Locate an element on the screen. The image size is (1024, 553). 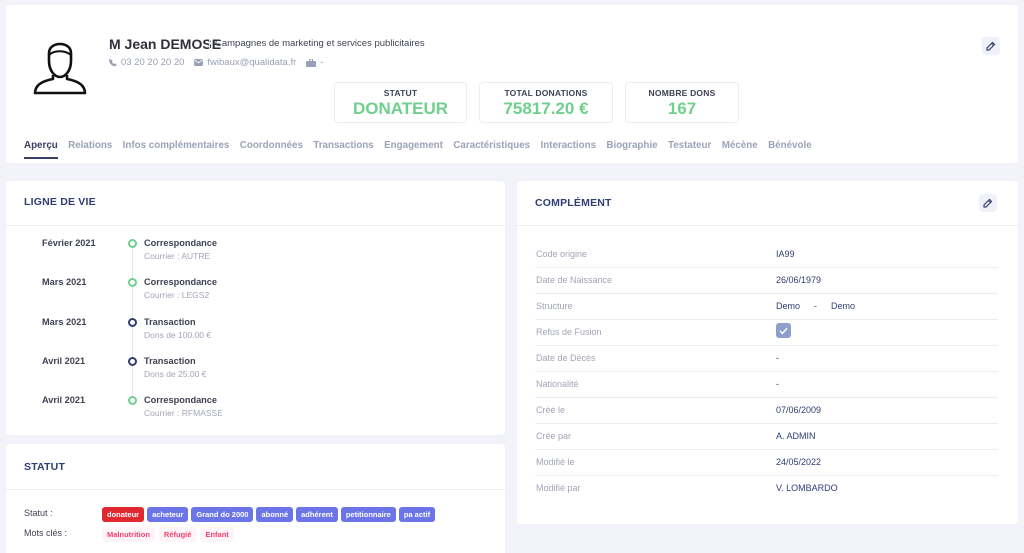
stat-statut: STATUT DONATEUR is located at coordinates (400, 102).